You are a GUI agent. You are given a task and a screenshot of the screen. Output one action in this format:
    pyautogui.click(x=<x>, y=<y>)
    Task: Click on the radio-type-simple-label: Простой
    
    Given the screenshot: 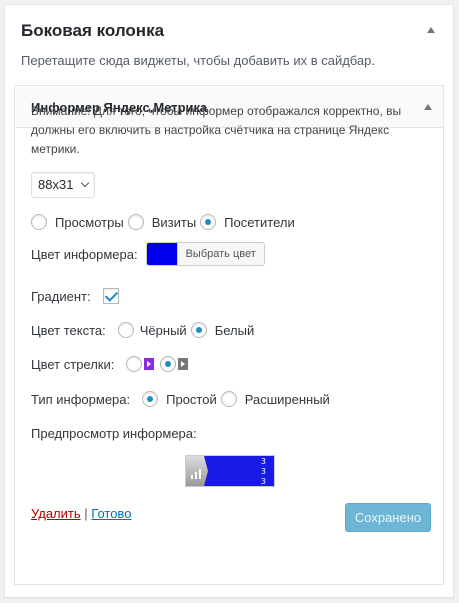 What is the action you would take?
    pyautogui.click(x=191, y=399)
    